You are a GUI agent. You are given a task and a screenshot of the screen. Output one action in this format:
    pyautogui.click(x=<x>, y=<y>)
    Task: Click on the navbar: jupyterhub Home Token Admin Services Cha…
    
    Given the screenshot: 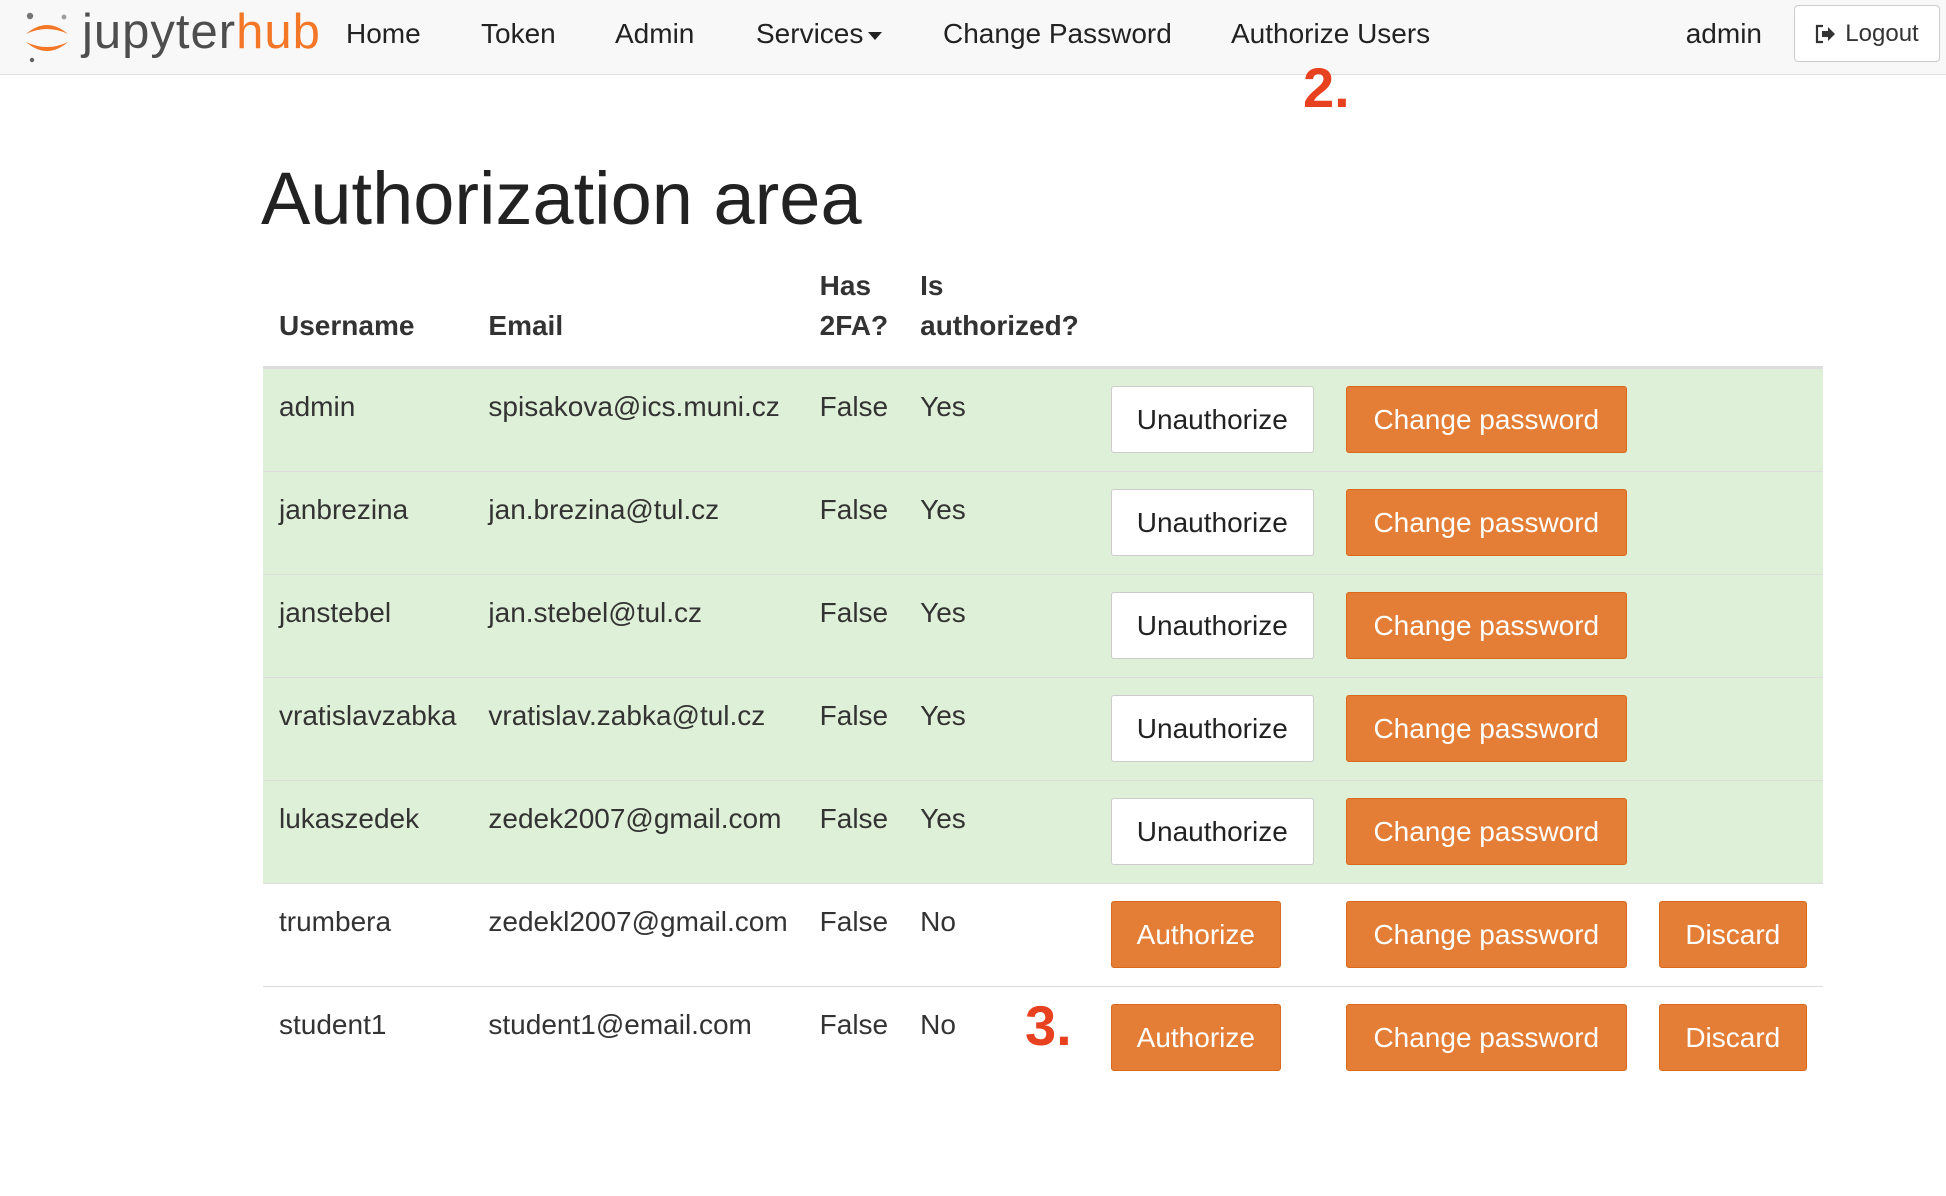 What is the action you would take?
    pyautogui.click(x=973, y=37)
    